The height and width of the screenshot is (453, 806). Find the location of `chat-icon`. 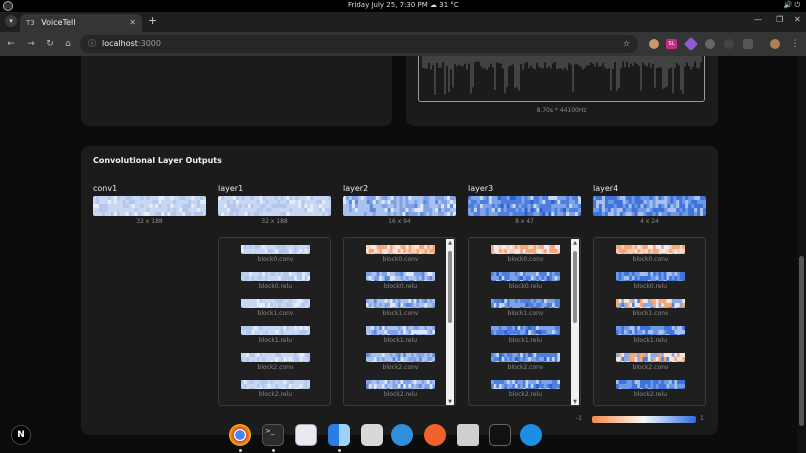

chat-icon is located at coordinates (402, 435).